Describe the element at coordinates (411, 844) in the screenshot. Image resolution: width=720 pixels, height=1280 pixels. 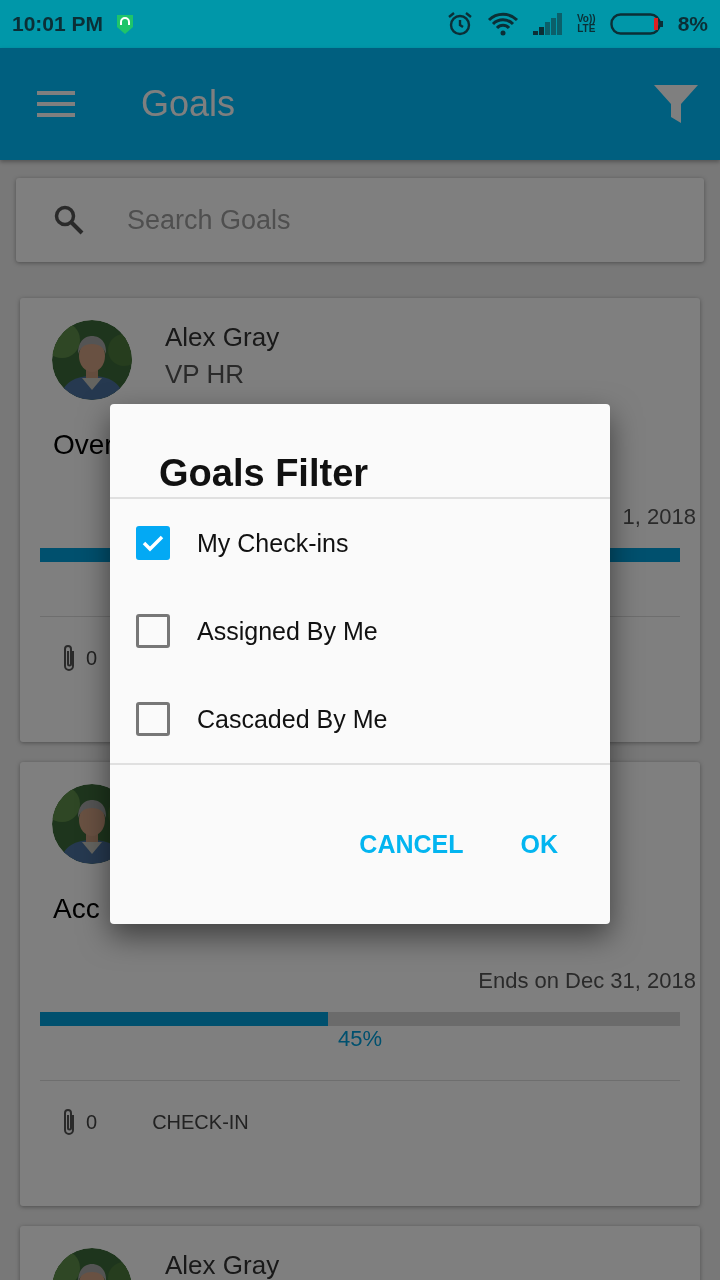
I see `cancel-button: CANCEL` at that location.